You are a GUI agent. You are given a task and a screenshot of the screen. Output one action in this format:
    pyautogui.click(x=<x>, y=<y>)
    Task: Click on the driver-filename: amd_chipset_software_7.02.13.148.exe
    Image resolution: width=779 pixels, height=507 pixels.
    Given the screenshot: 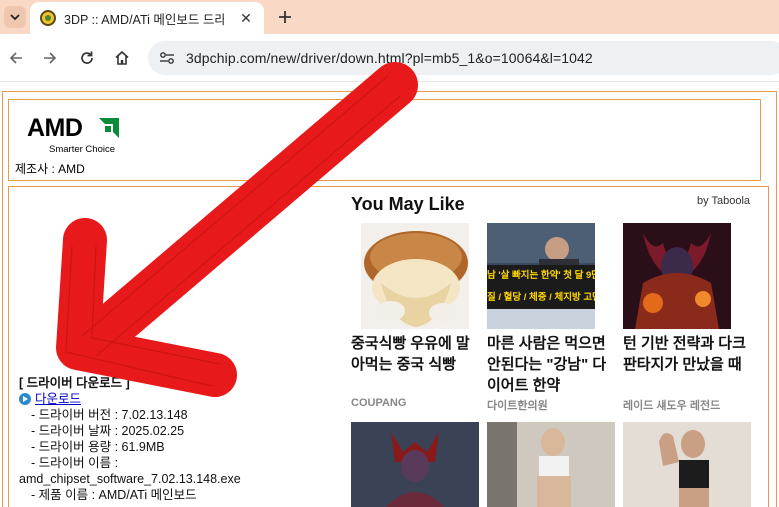 What is the action you would take?
    pyautogui.click(x=130, y=479)
    